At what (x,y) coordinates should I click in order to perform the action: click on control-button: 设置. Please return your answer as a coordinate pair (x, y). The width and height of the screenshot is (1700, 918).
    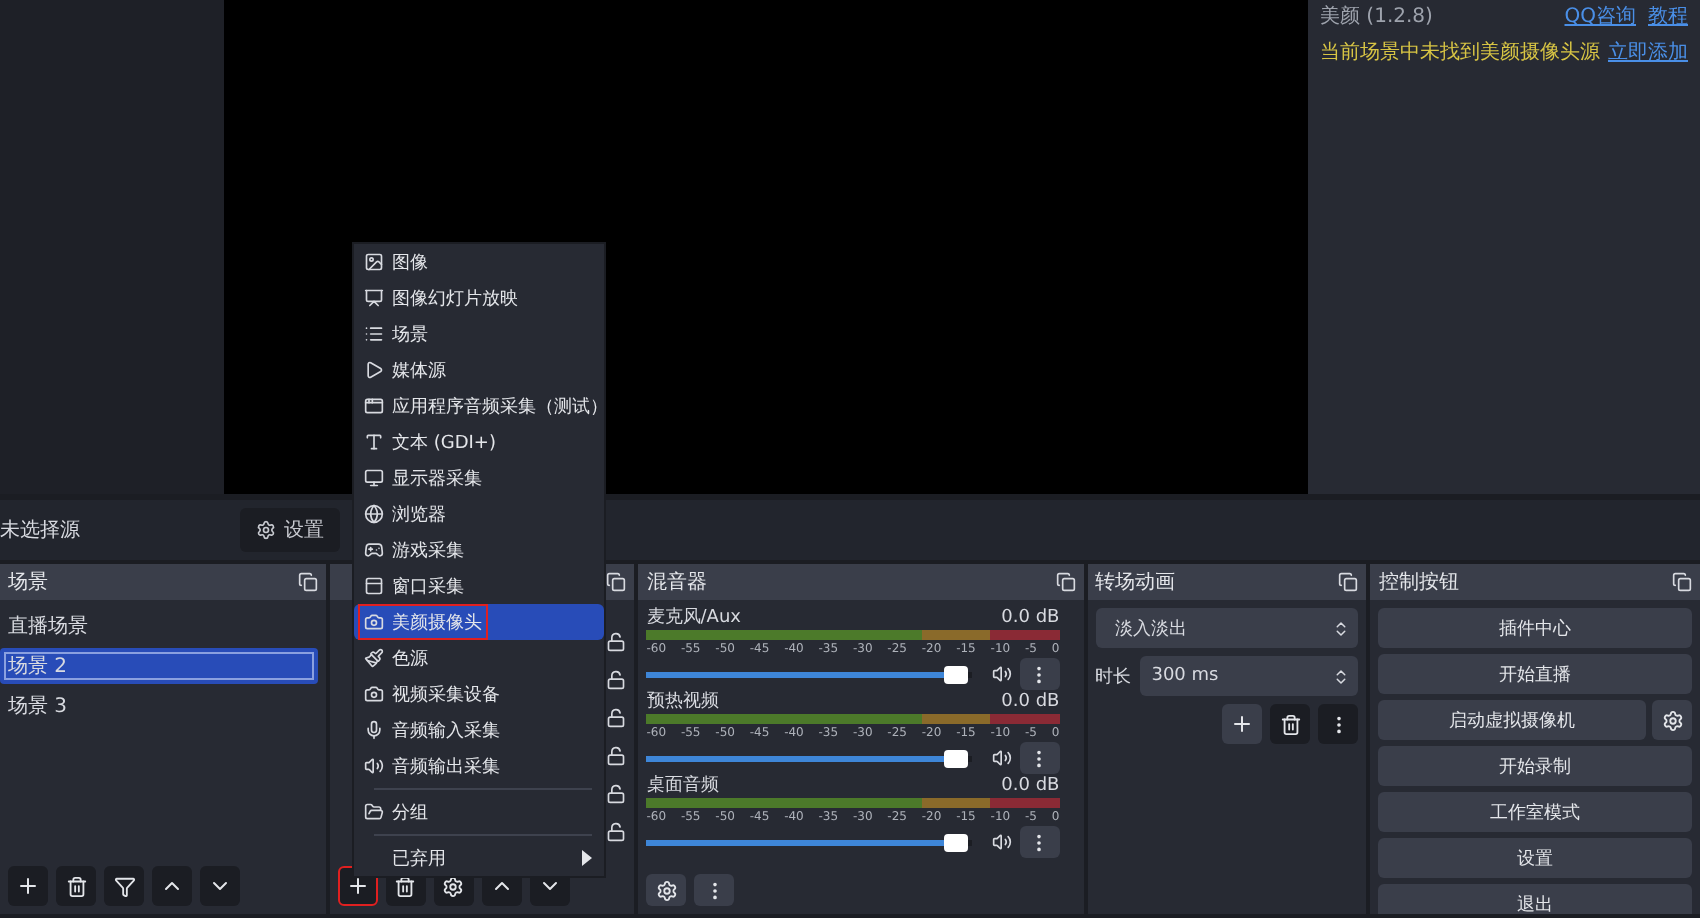
    Looking at the image, I should click on (1535, 858).